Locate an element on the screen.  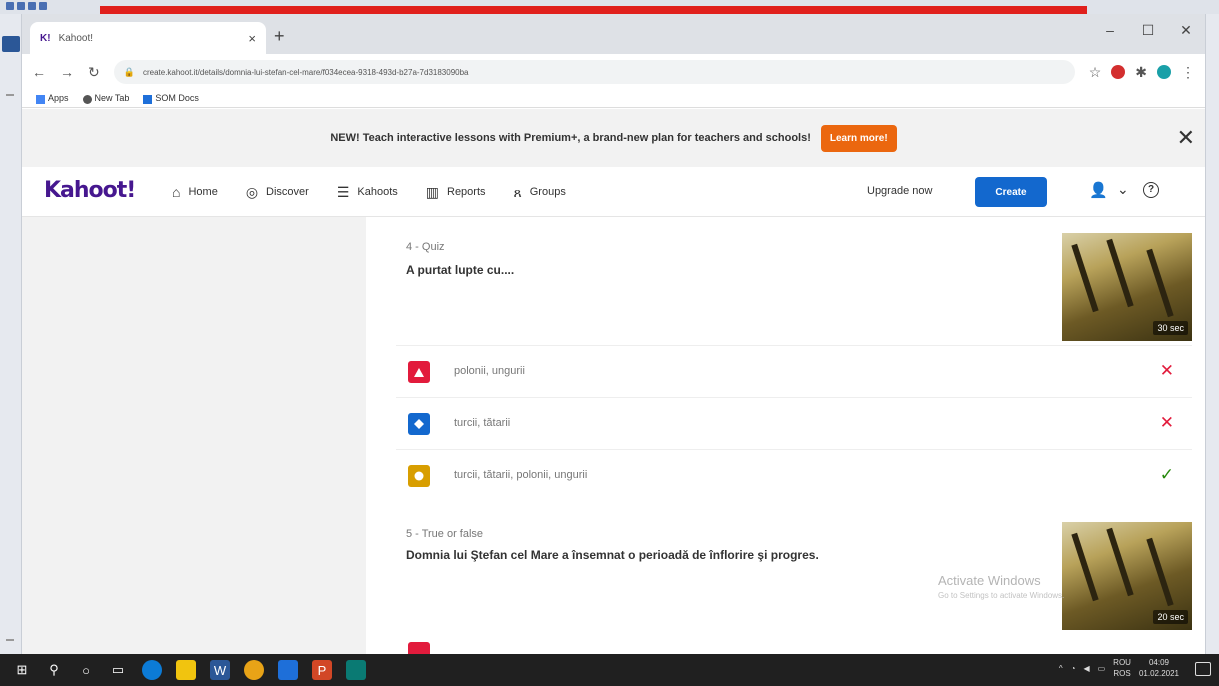
tab-title: Kahoot! is located at coordinates (76, 38).